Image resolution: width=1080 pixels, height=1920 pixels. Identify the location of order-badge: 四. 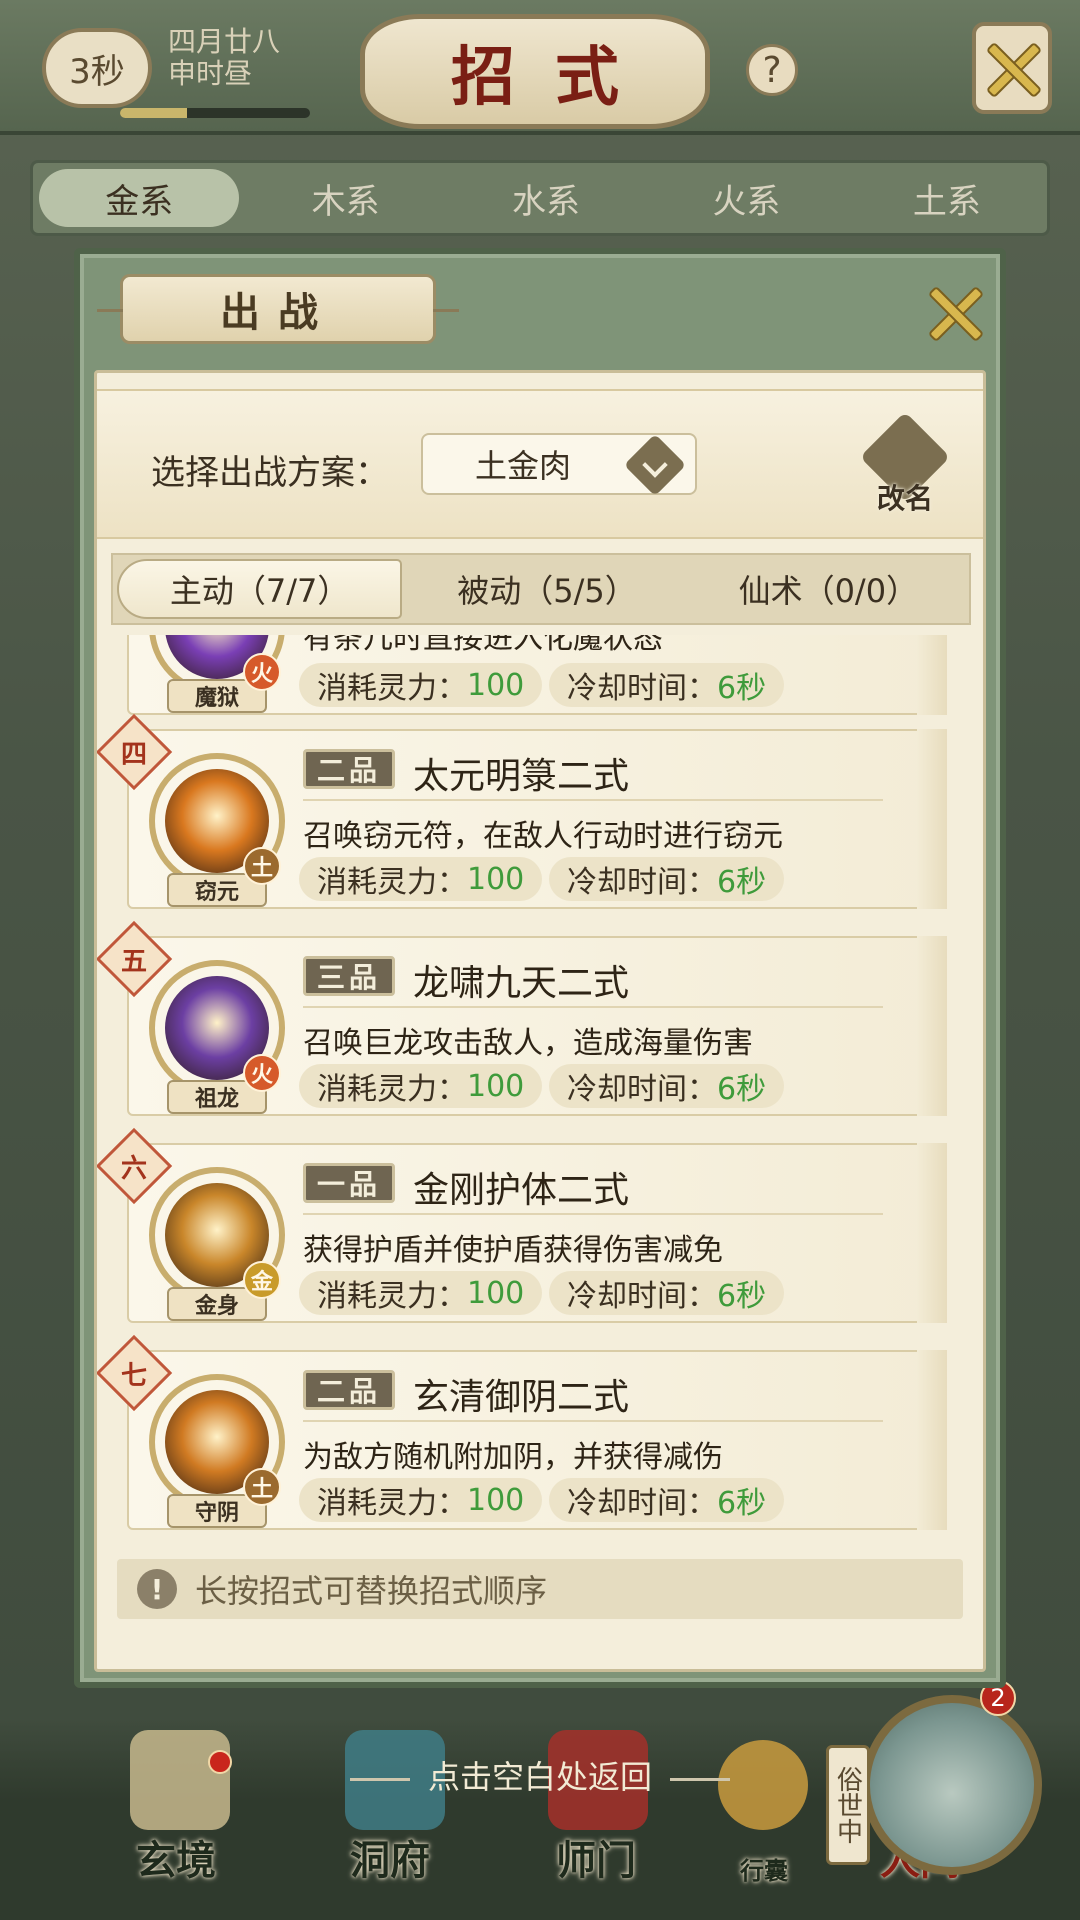
(135, 752).